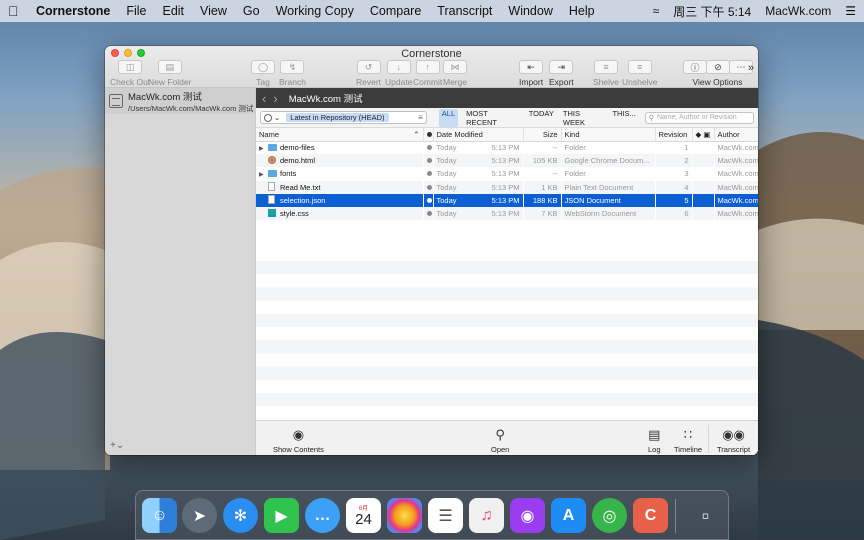  What do you see at coordinates (169, 73) in the screenshot?
I see `new-folder-button: ▤ New Folder` at bounding box center [169, 73].